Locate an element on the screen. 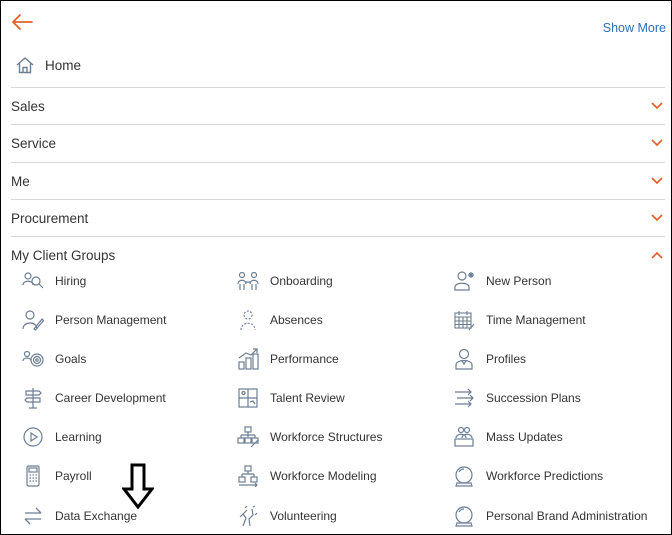 This screenshot has height=535, width=672. section-label: Service is located at coordinates (34, 143).